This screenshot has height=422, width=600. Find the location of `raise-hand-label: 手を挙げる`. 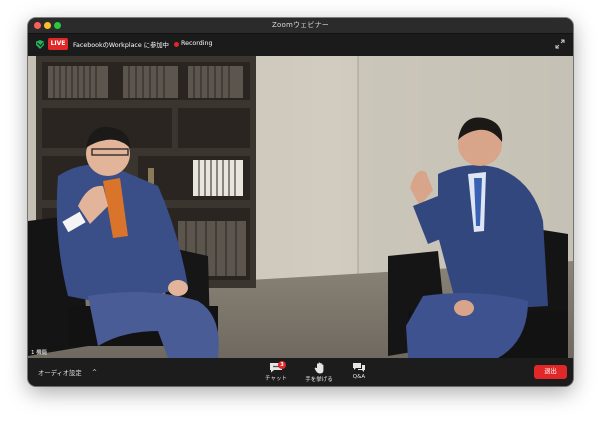

raise-hand-label: 手を挙げる is located at coordinates (319, 380).